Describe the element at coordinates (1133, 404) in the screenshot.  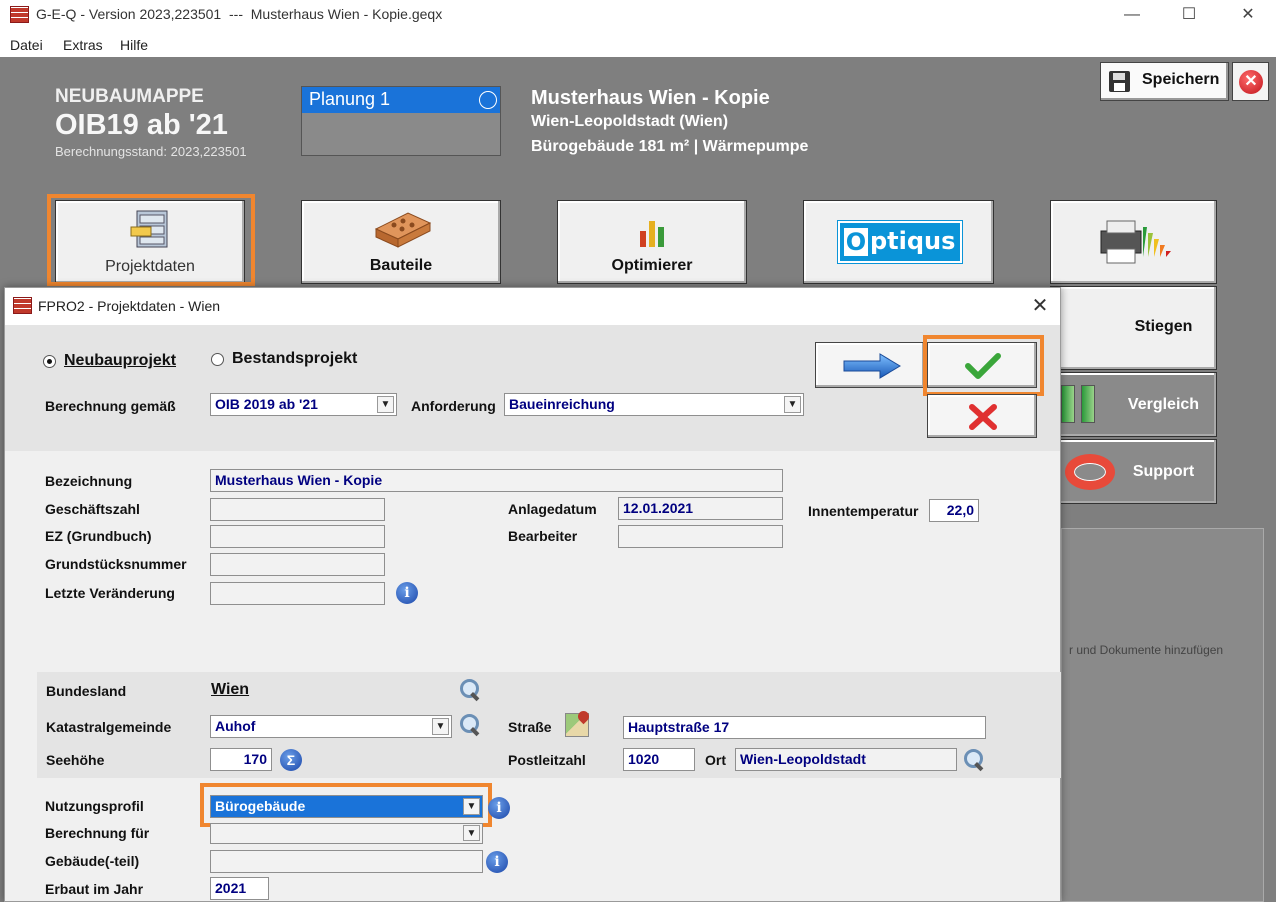
I see `vergleich-button: Vergleich` at that location.